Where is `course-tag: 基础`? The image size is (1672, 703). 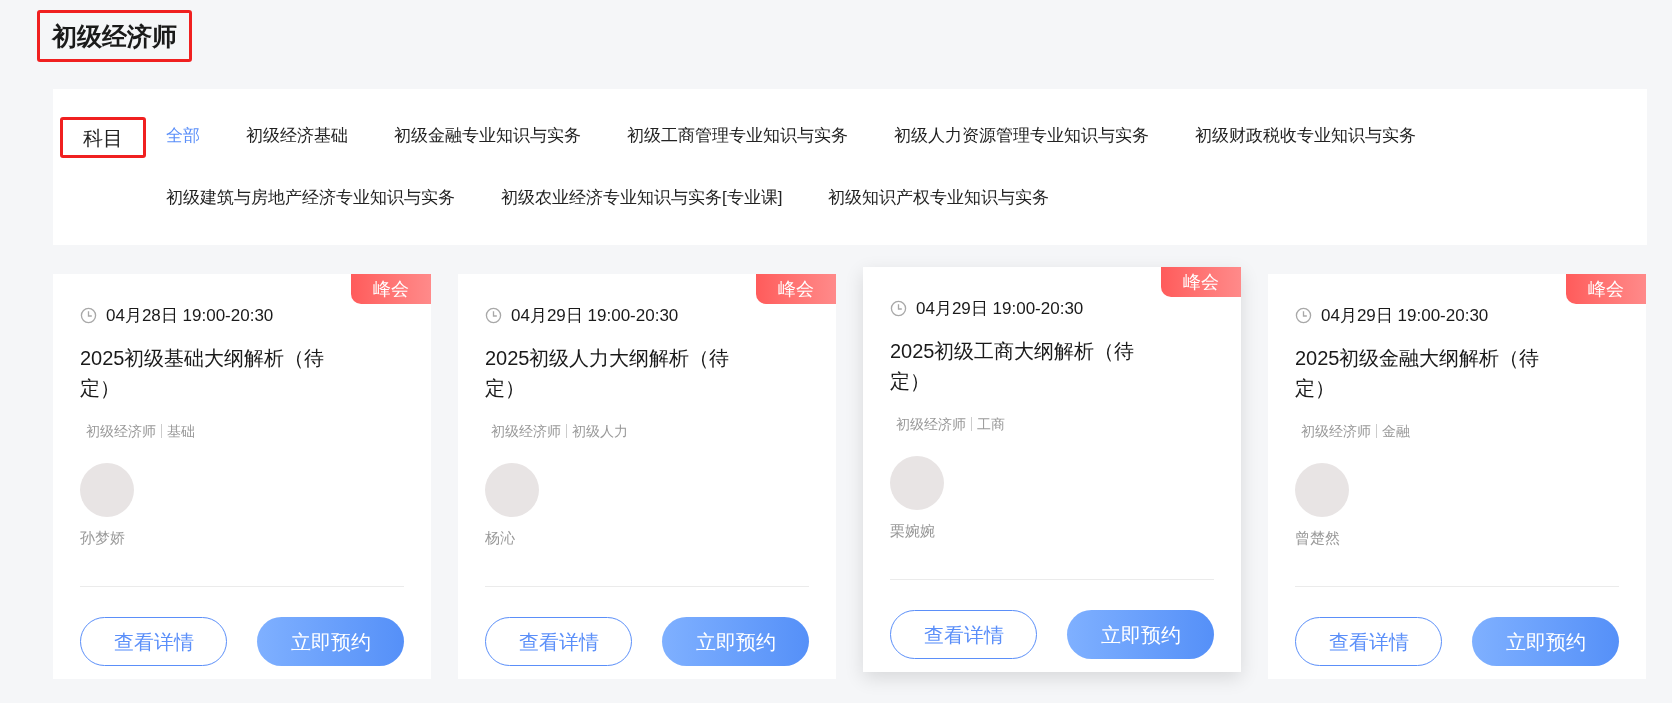 course-tag: 基础 is located at coordinates (181, 431).